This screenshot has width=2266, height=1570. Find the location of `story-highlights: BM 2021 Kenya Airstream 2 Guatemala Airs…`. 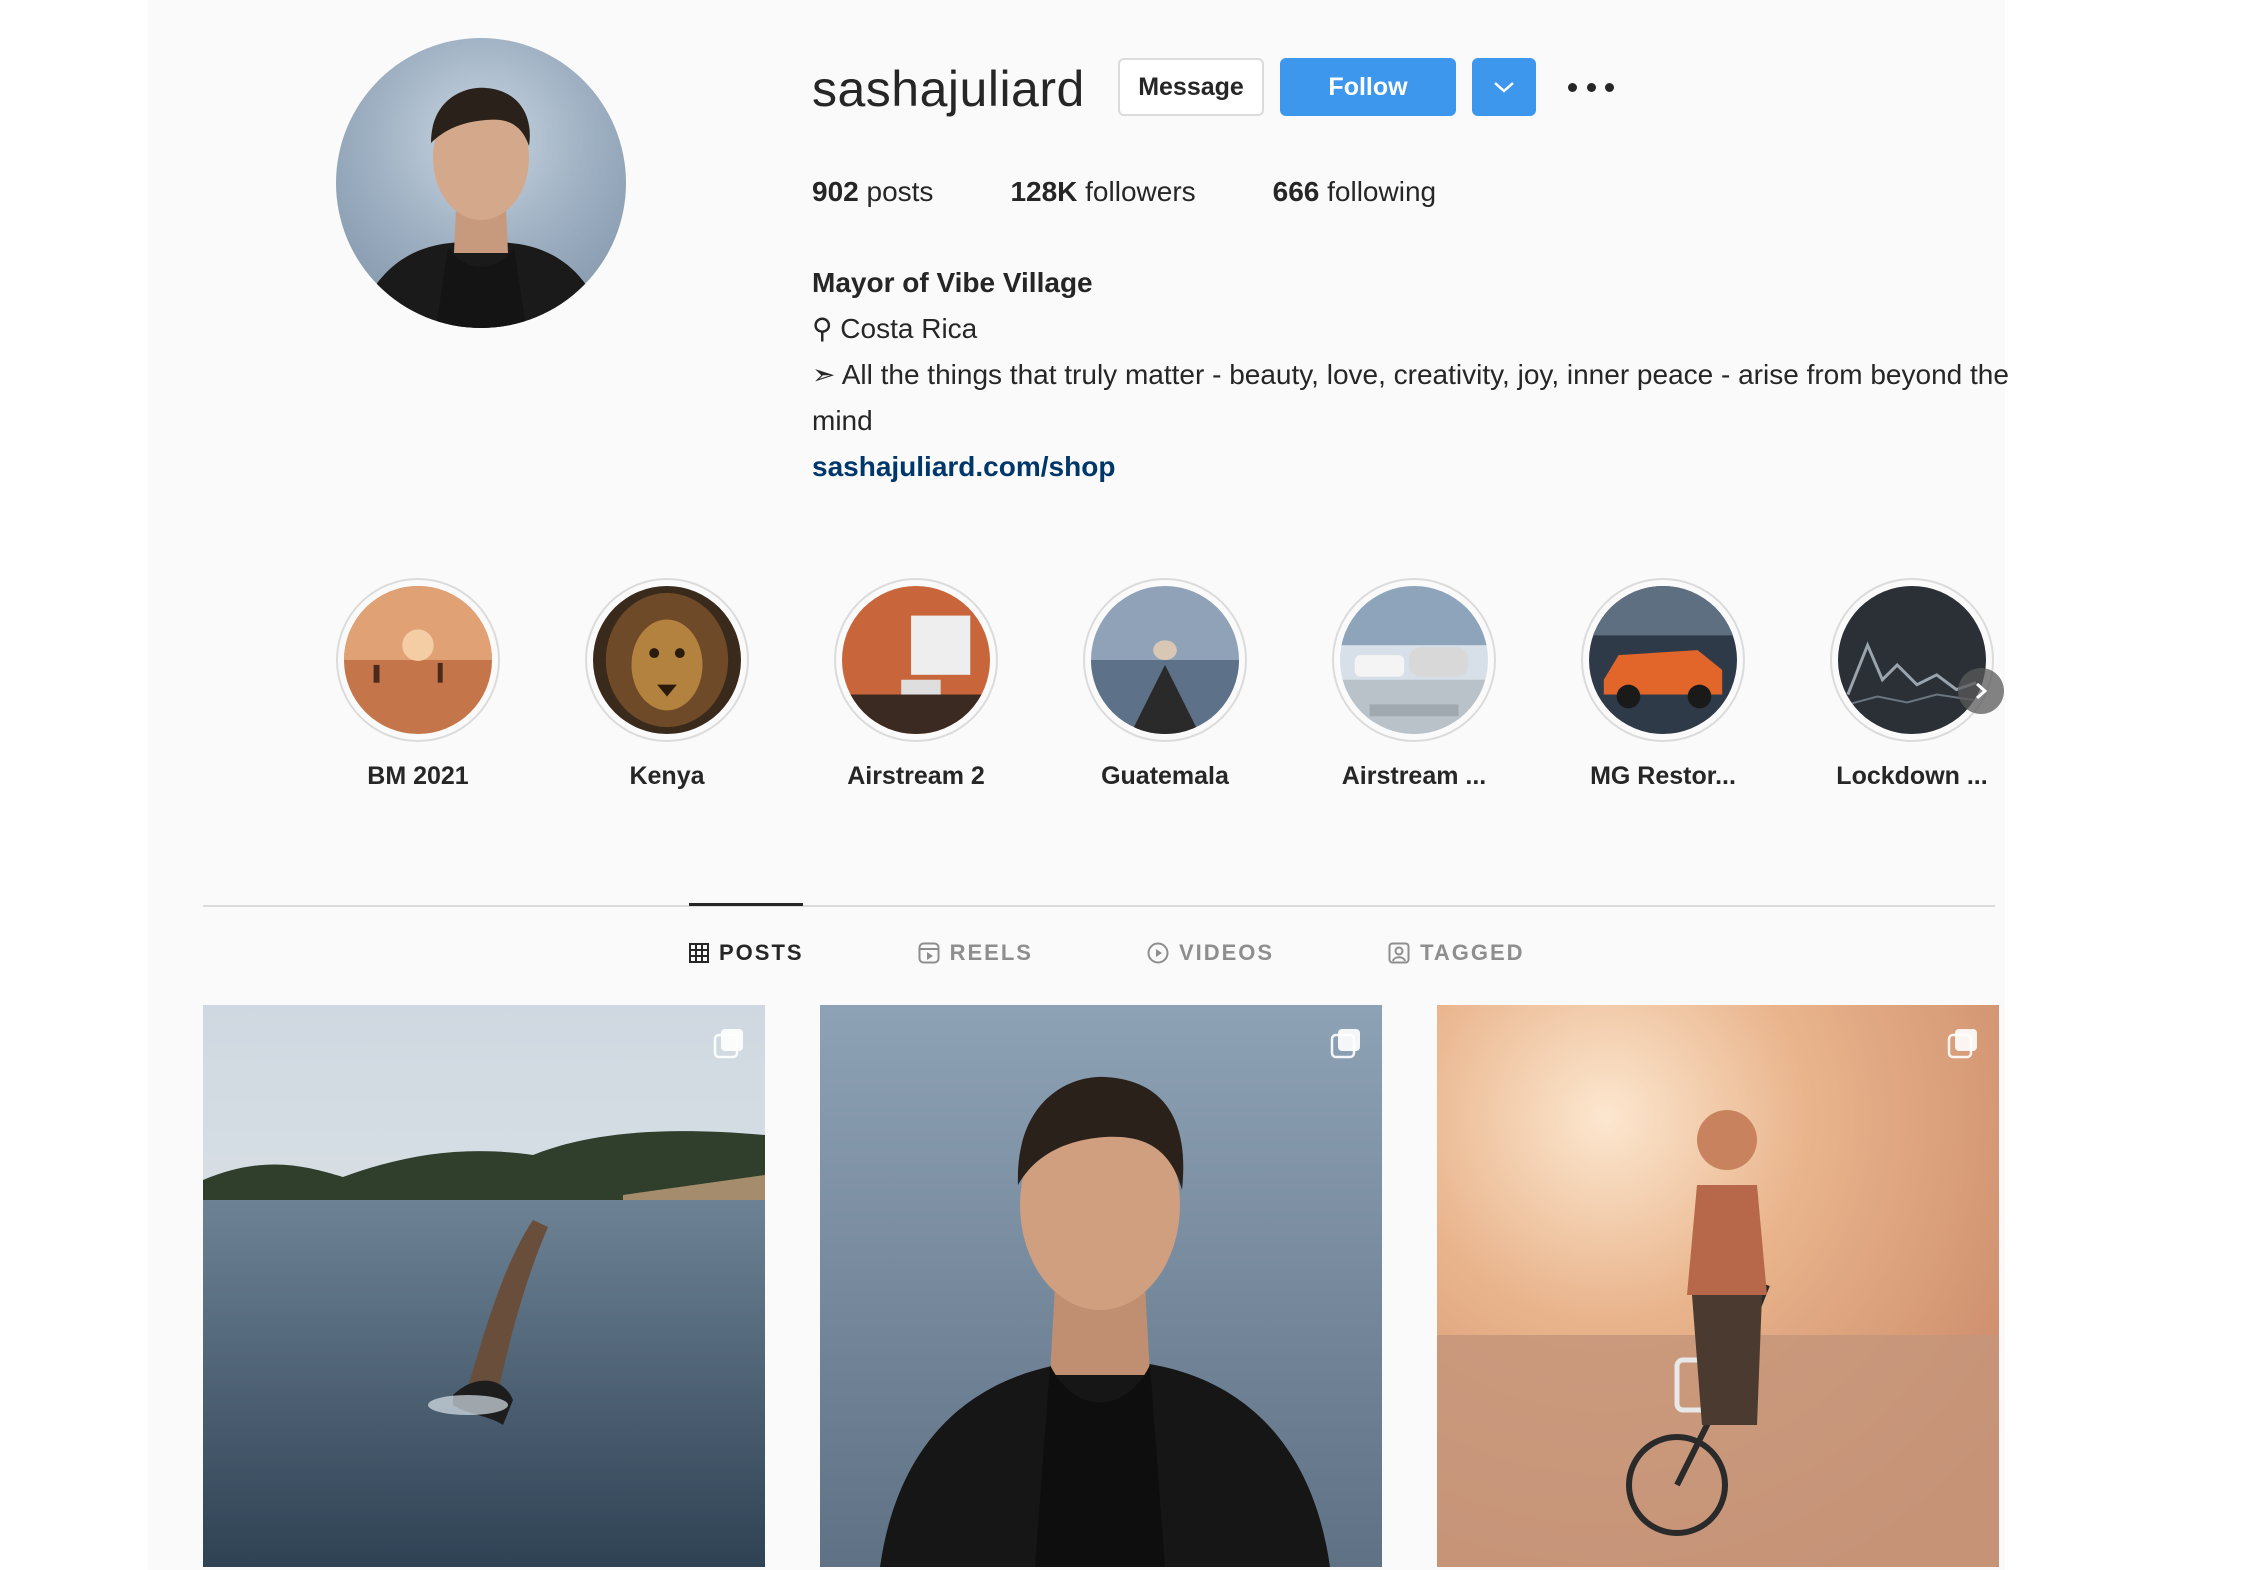

story-highlights: BM 2021 Kenya Airstream 2 Guatemala Airs… is located at coordinates (1146, 688).